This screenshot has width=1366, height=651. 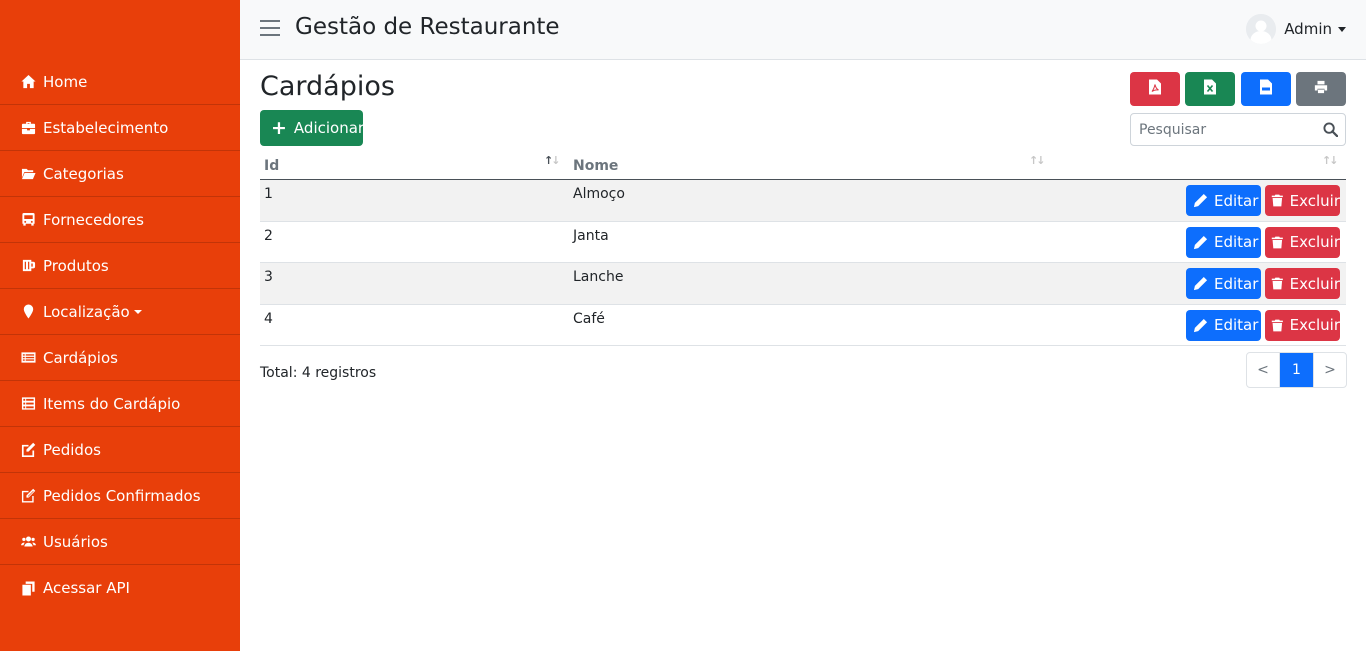 I want to click on sidebar-item-label: Produtos, so click(x=76, y=265).